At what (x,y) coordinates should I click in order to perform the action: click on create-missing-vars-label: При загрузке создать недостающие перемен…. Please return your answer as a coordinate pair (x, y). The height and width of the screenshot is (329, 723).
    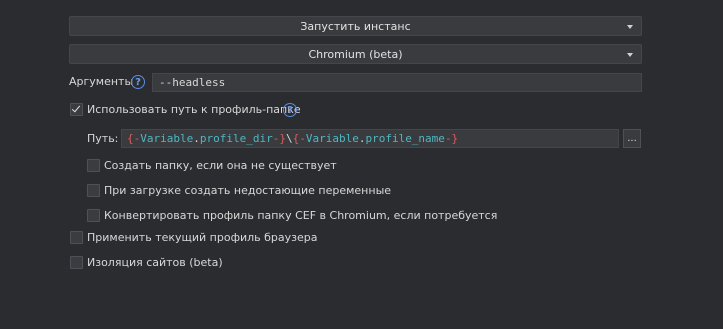
    Looking at the image, I should click on (248, 190).